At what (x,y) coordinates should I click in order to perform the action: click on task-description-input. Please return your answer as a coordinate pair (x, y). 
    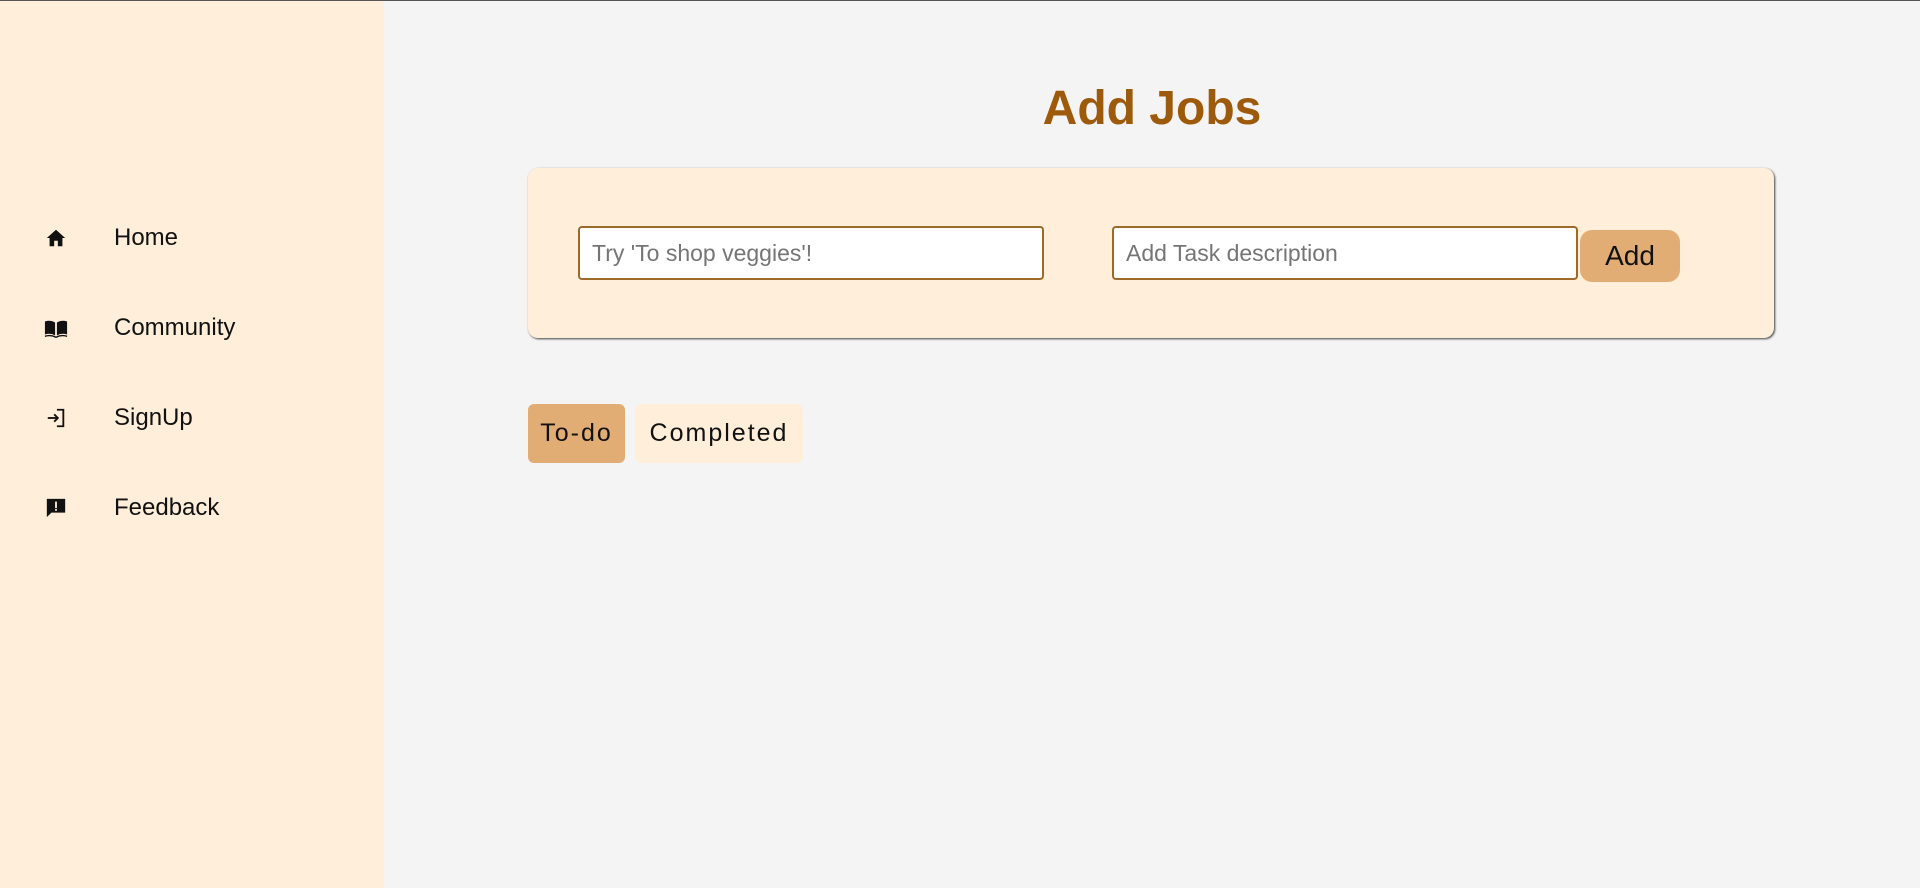
    Looking at the image, I should click on (1345, 253).